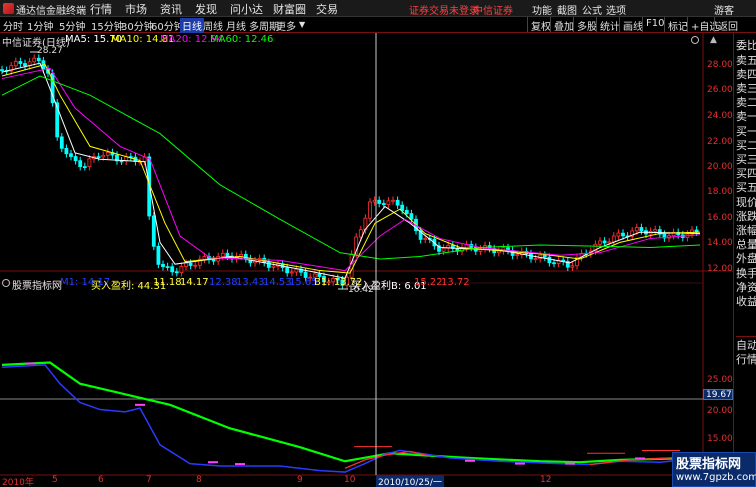 The height and width of the screenshot is (487, 756). Describe the element at coordinates (137, 25) in the screenshot. I see `tab-30min: 30分钟` at that location.